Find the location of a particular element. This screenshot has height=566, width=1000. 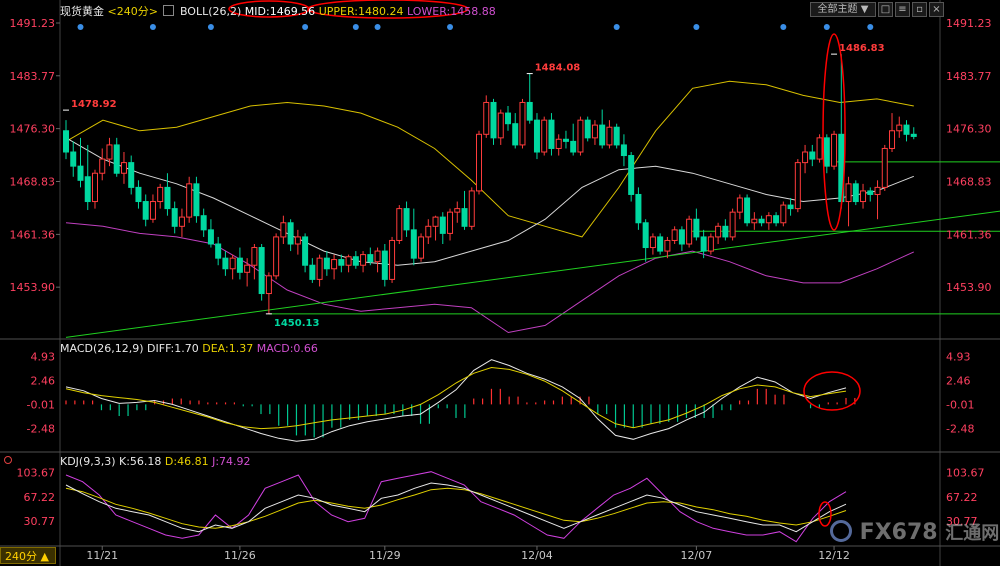

macd-y-tick-left: 4.93 is located at coordinates (43, 357).